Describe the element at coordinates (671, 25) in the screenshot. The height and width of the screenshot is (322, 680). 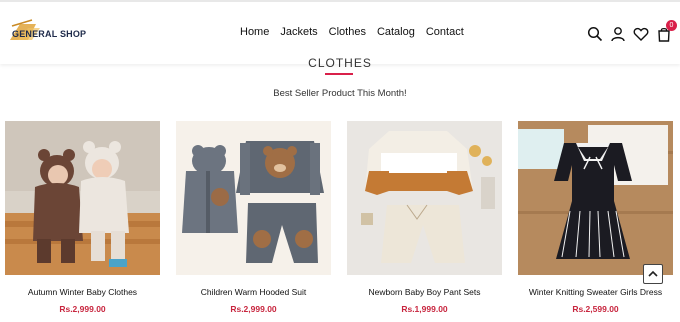
I see `cart-count-badge: 0` at that location.